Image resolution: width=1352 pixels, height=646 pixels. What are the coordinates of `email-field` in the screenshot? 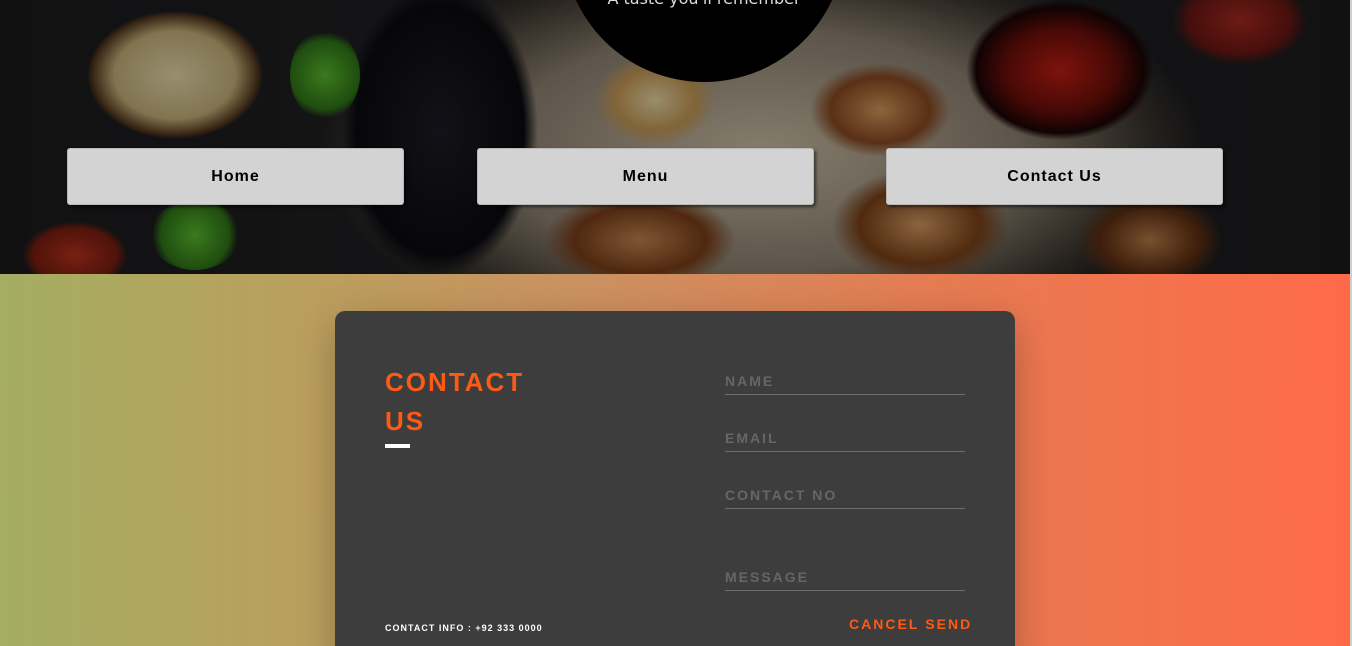 It's located at (845, 438).